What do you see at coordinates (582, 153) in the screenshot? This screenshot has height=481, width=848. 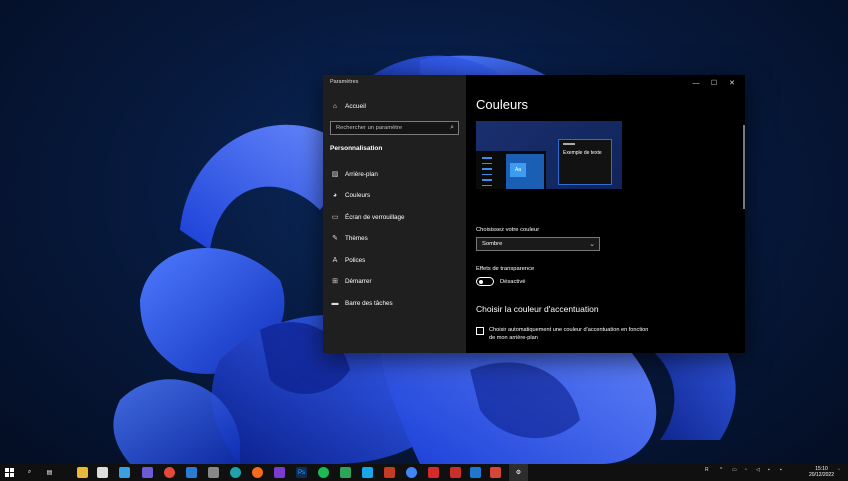 I see `preview-text: Exemple de texte` at bounding box center [582, 153].